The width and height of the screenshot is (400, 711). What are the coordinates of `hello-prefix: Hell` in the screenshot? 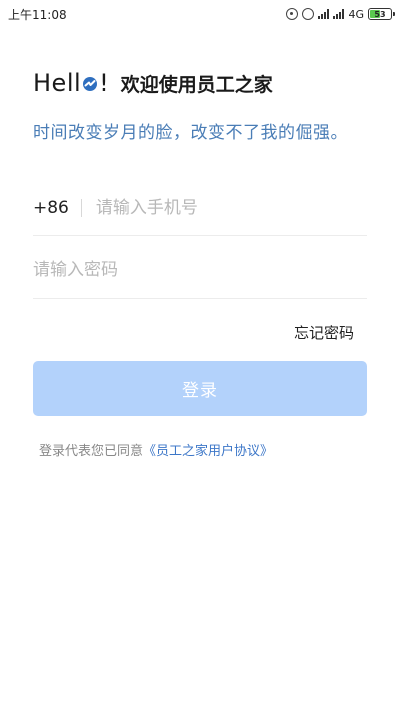 It's located at (57, 83).